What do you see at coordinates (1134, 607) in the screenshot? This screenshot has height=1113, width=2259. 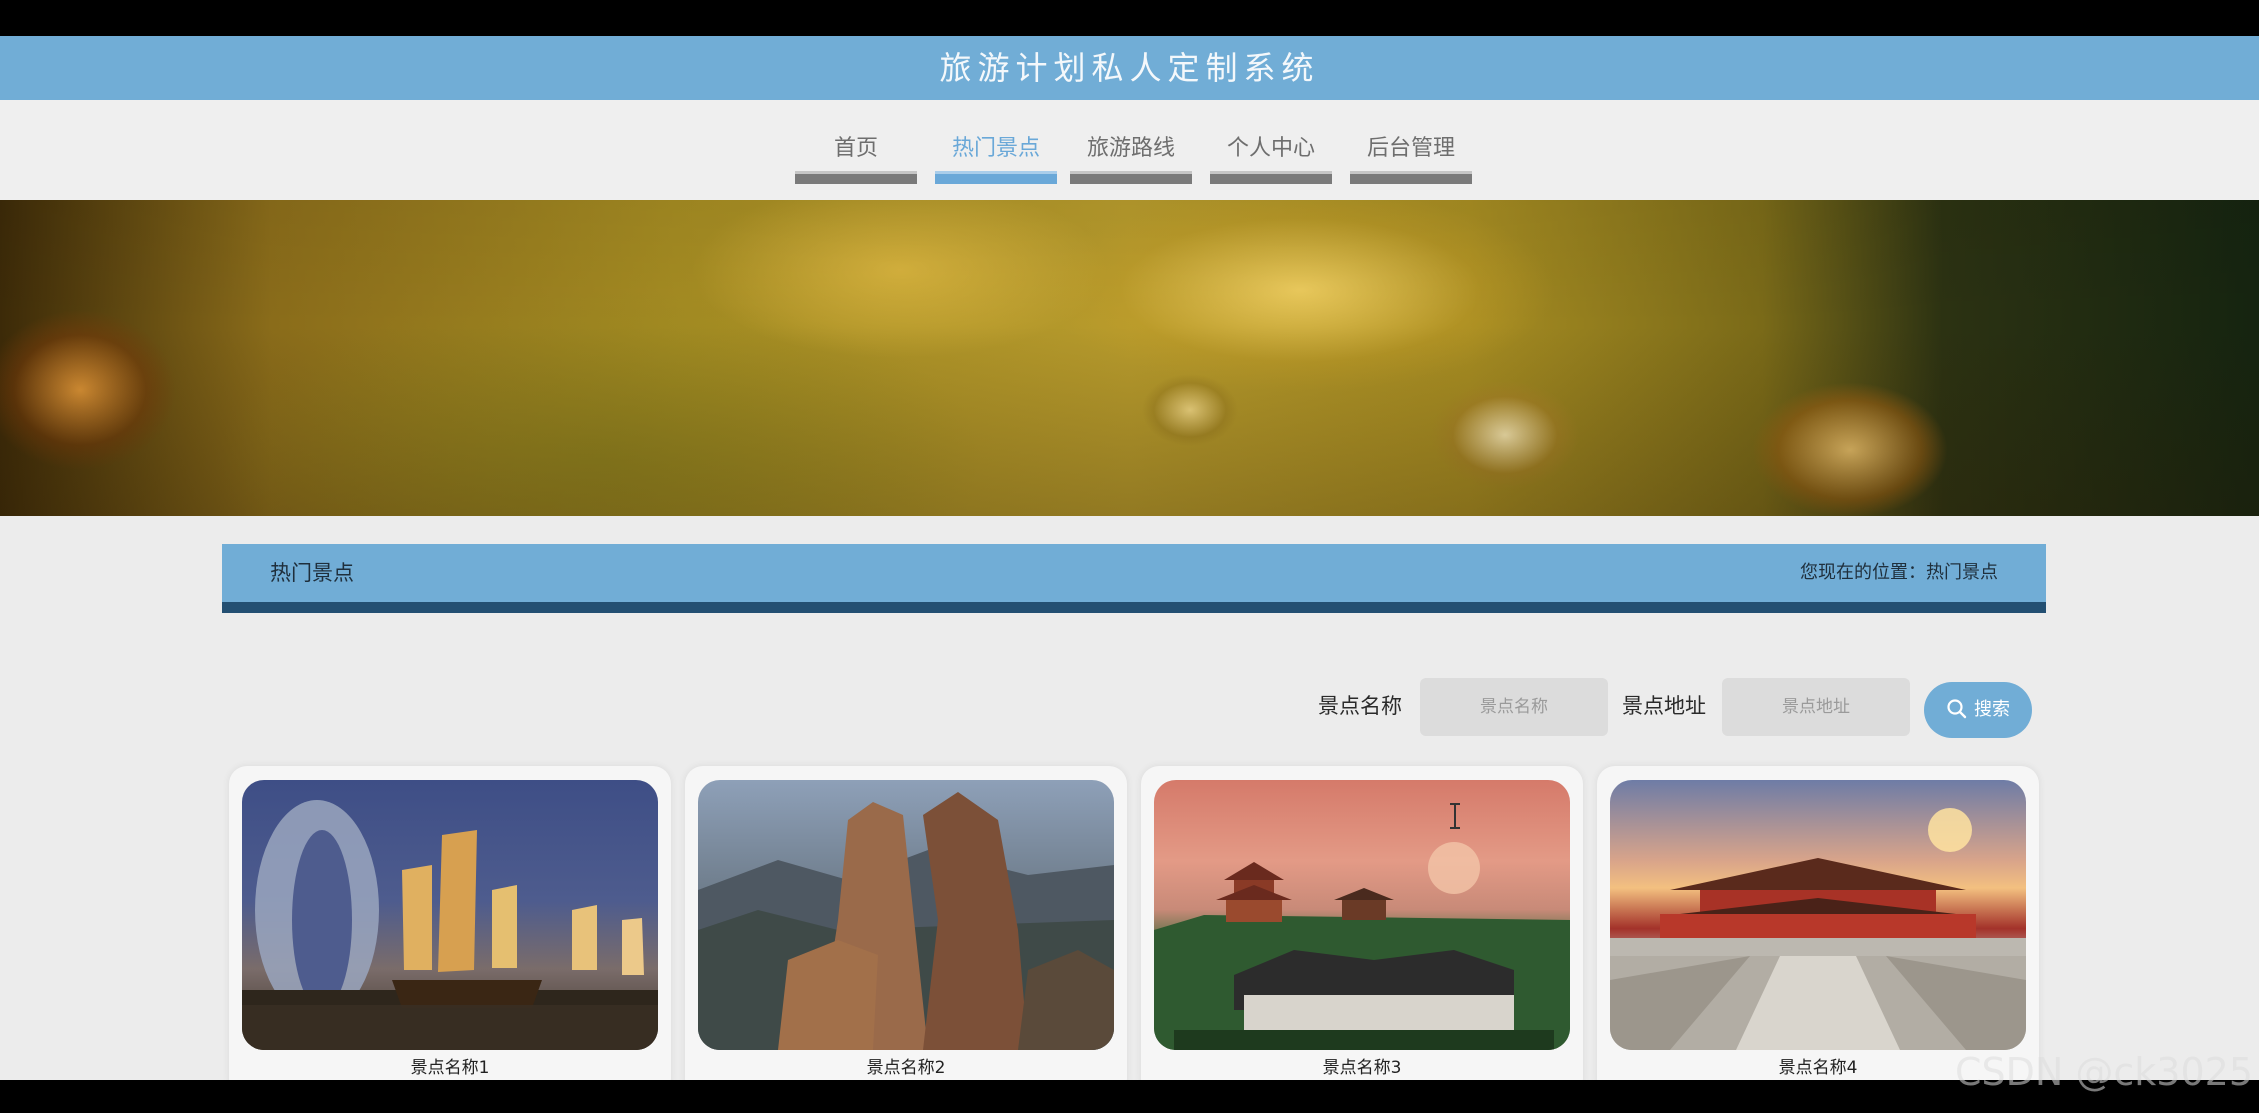 I see `section-divider` at bounding box center [1134, 607].